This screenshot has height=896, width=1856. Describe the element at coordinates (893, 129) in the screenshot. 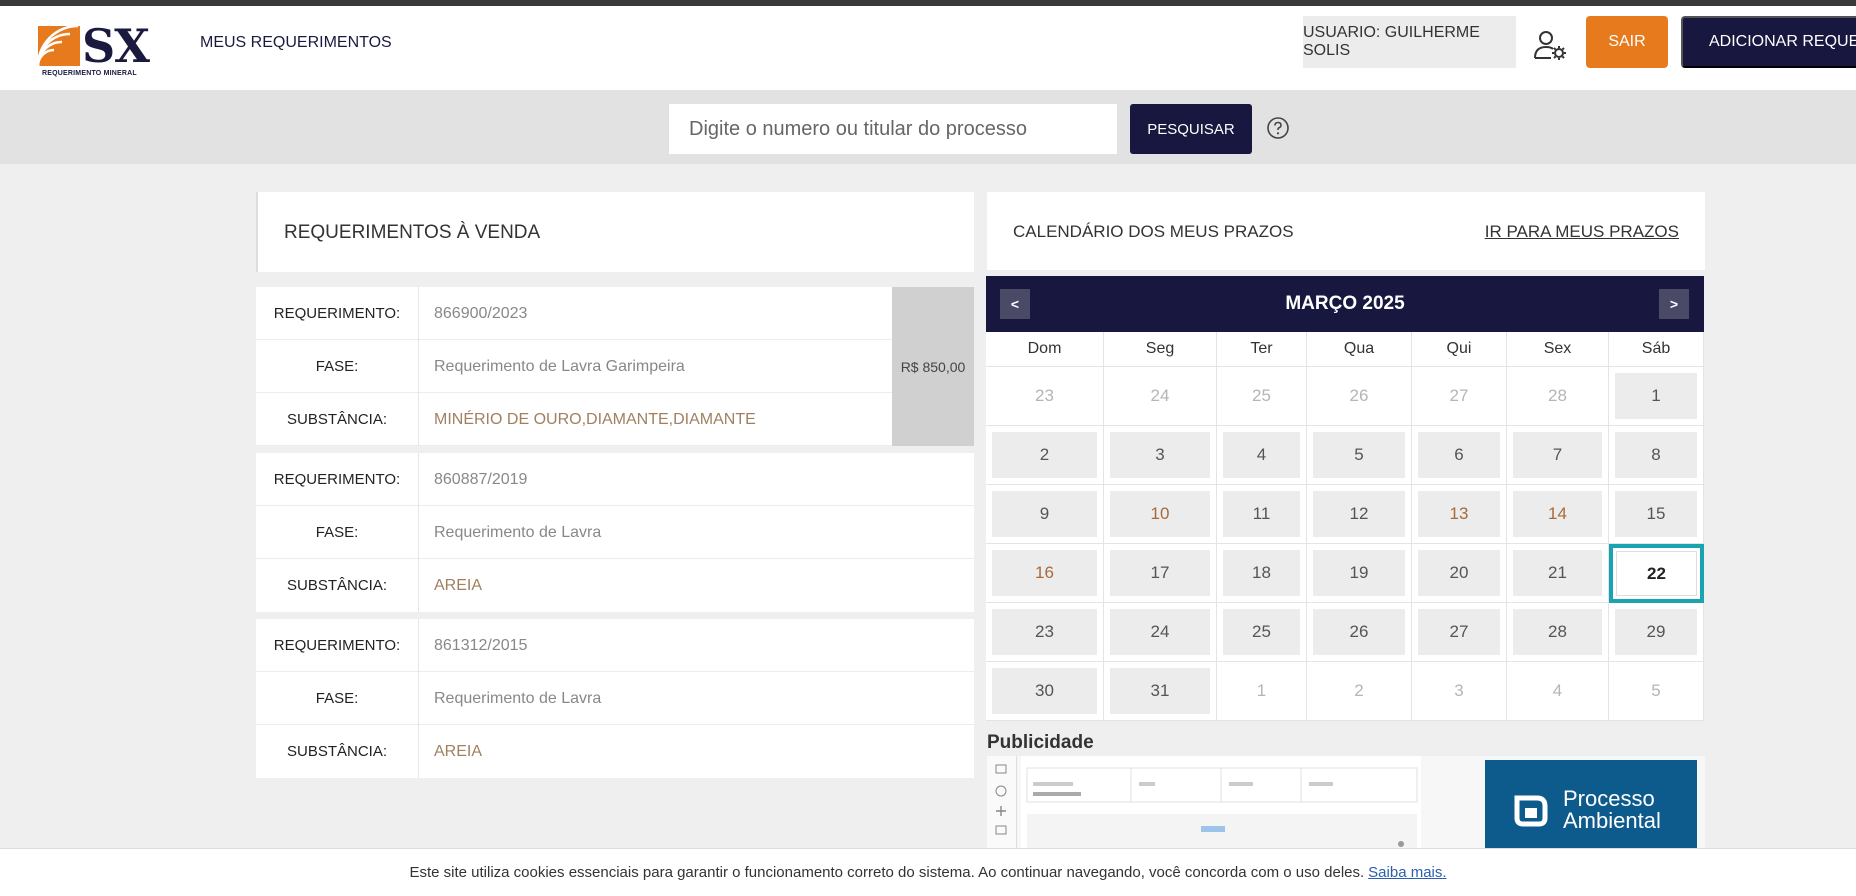

I see `search-input` at that location.